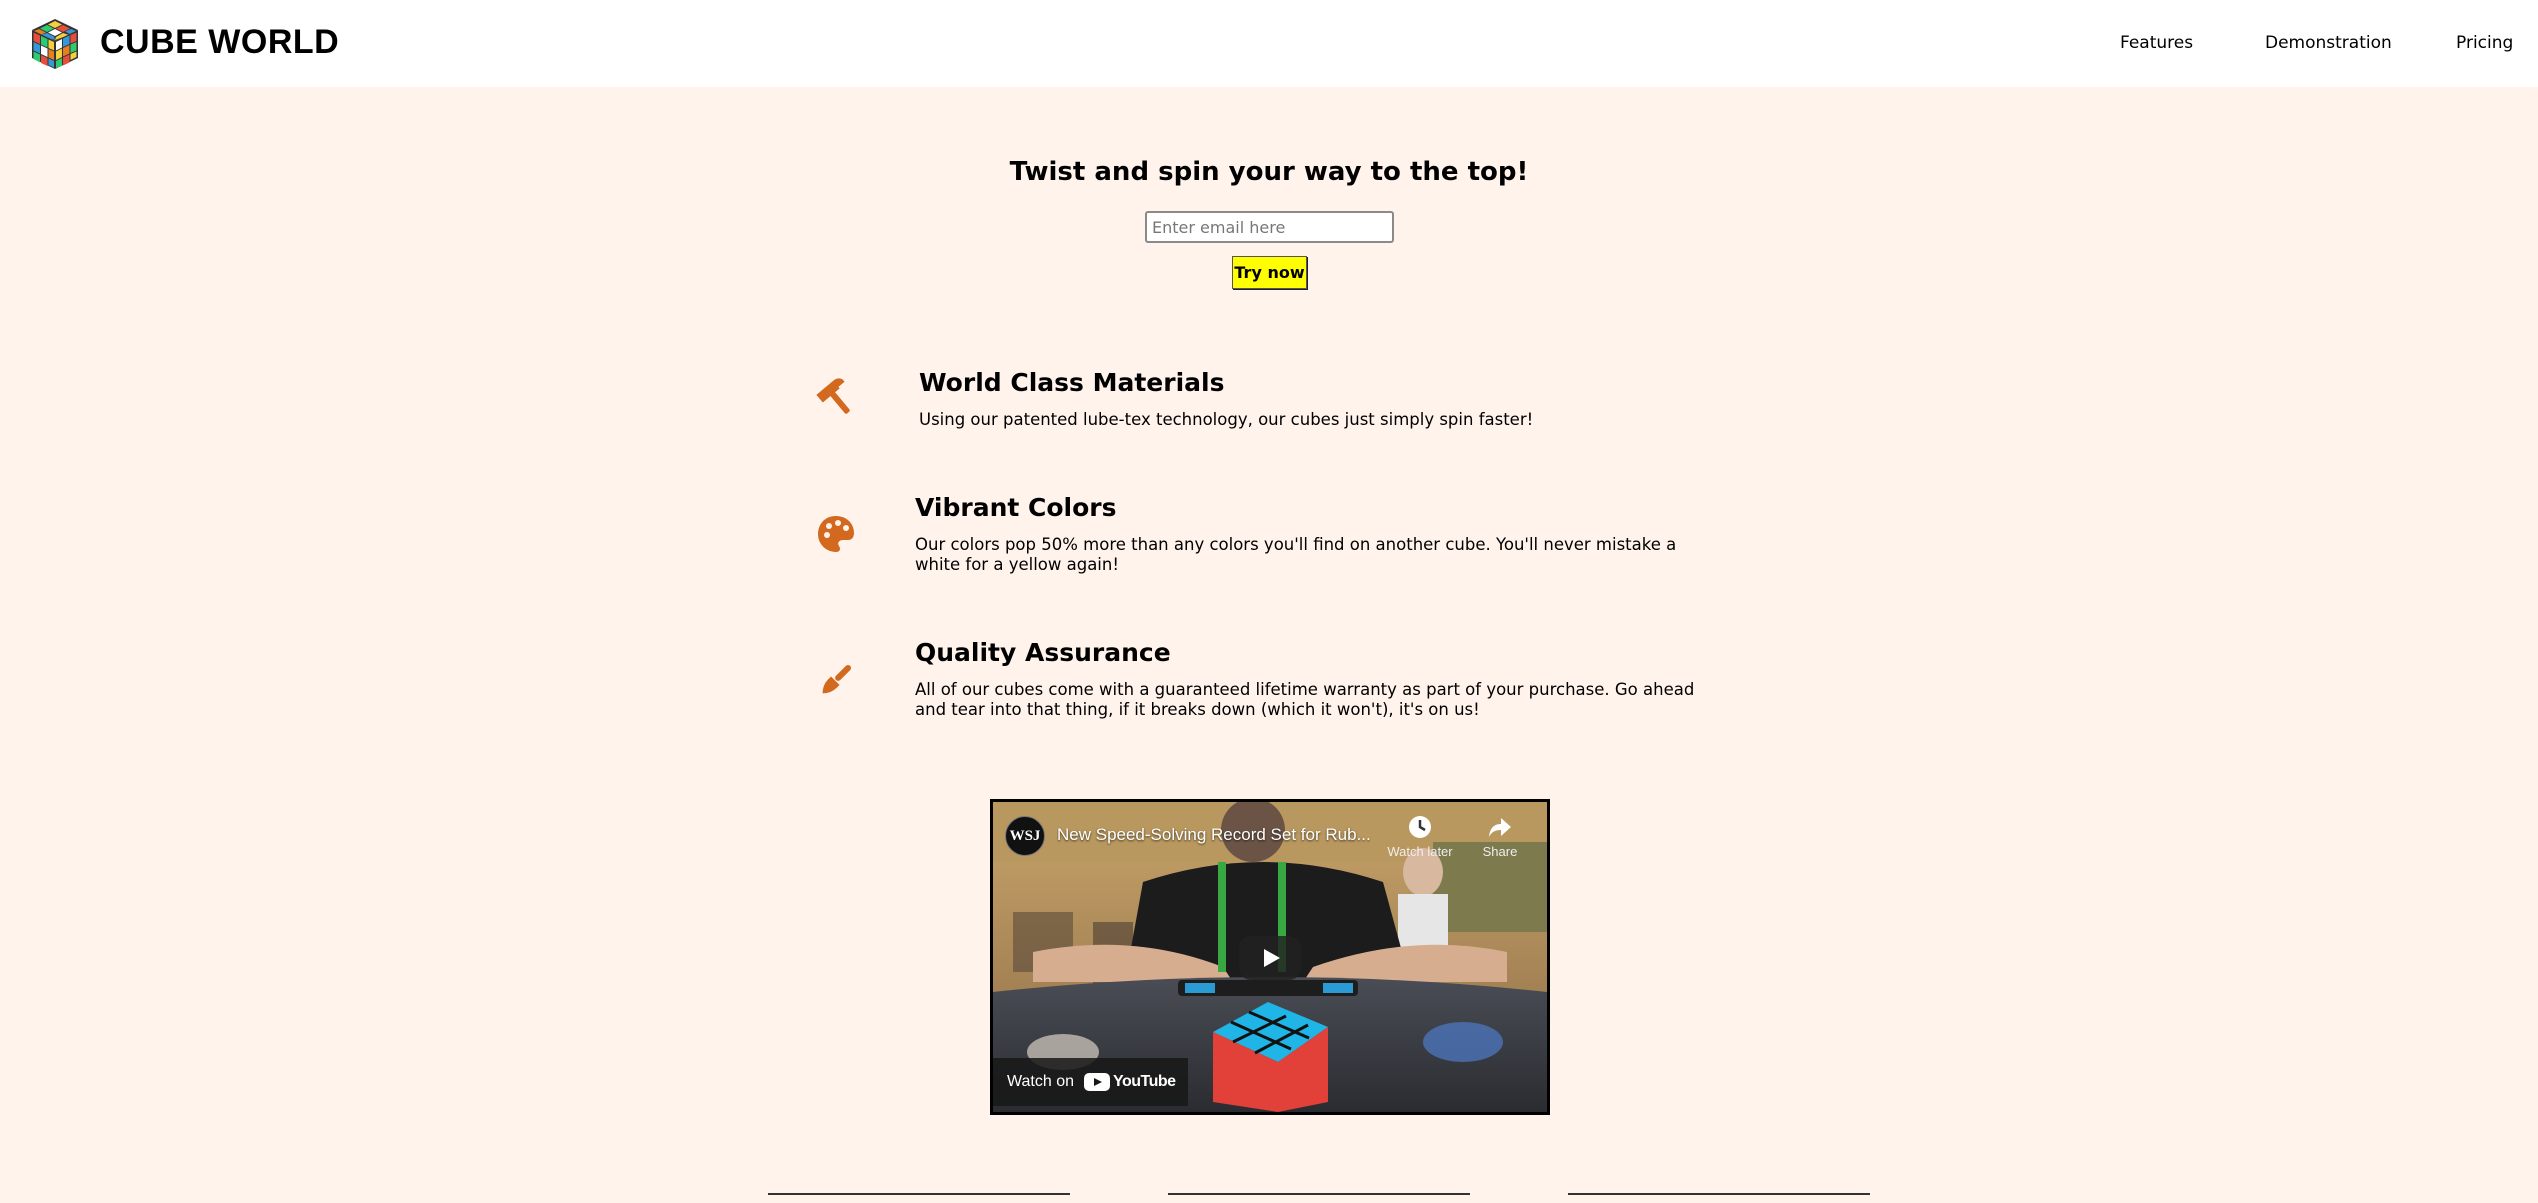 This screenshot has width=2538, height=1203. I want to click on feature-title: World Class Materials, so click(1072, 382).